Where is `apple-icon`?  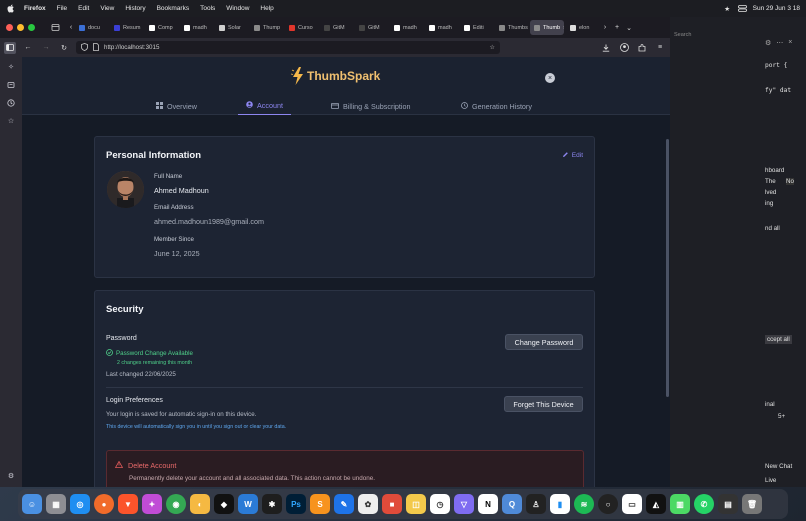 apple-icon is located at coordinates (11, 9).